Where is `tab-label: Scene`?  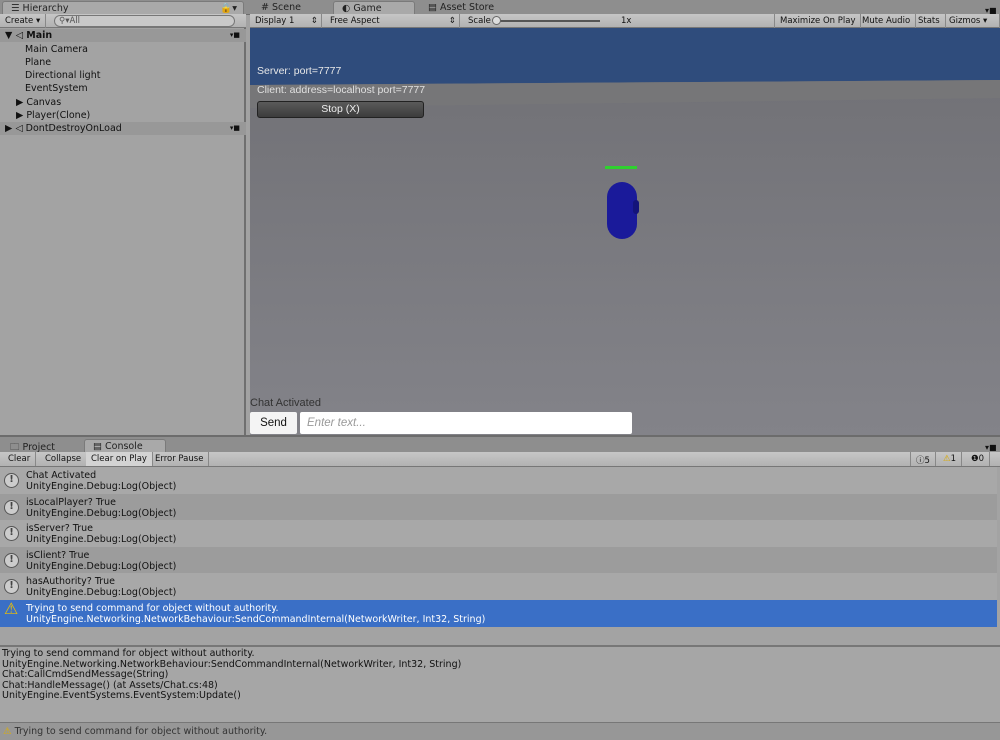 tab-label: Scene is located at coordinates (286, 7).